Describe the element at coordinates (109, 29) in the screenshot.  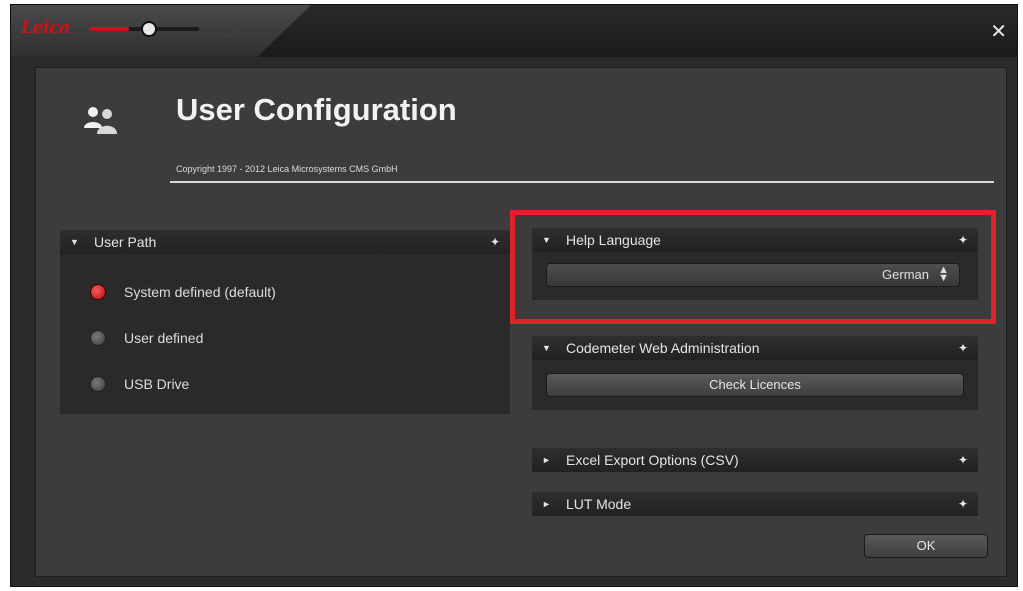
I see `slider-fill` at that location.